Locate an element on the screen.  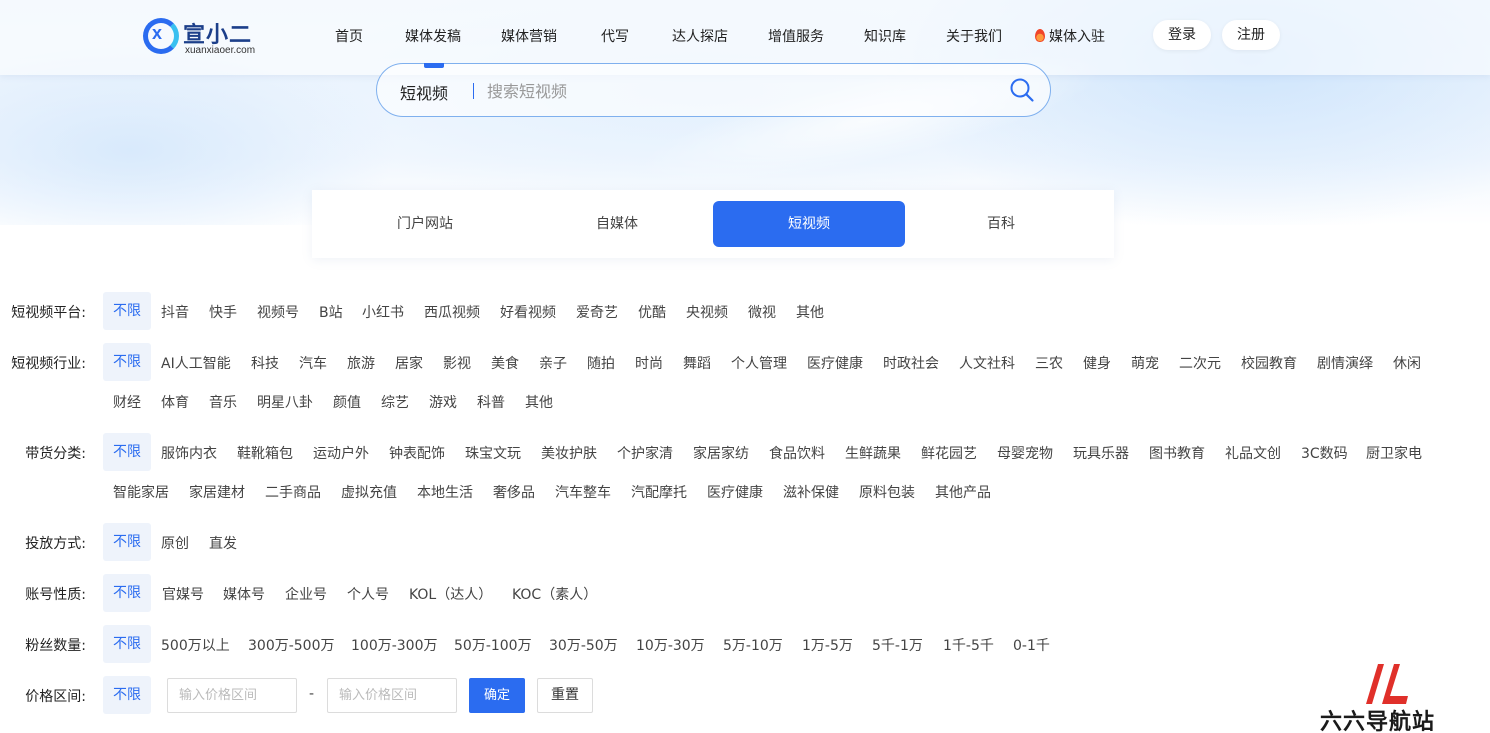
search-scope: 短视频 is located at coordinates (424, 92).